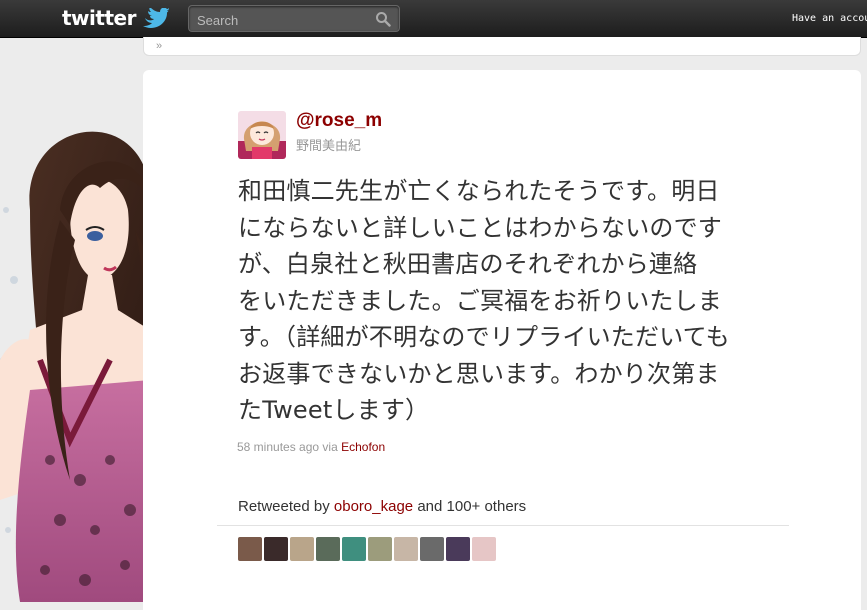  What do you see at coordinates (433, 19) in the screenshot?
I see `top-bar: twitter Have an accou` at bounding box center [433, 19].